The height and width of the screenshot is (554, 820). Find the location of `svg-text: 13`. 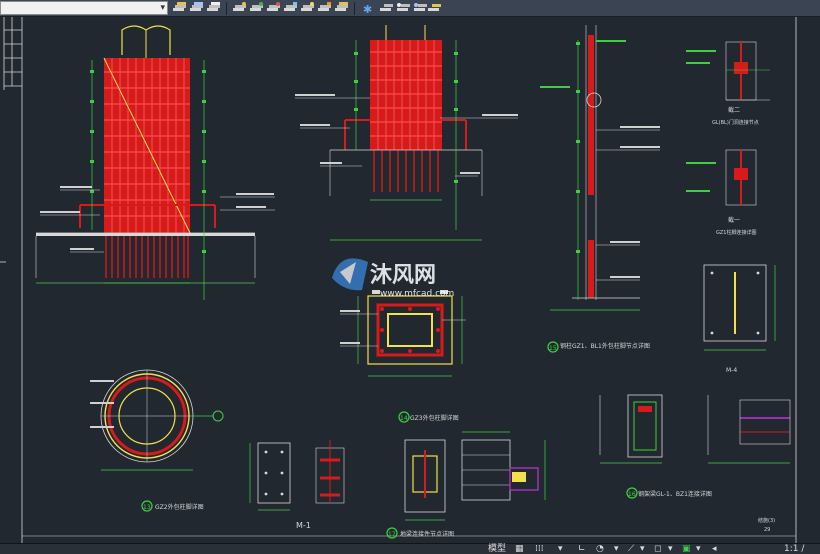

svg-text: 13 is located at coordinates (147, 507).